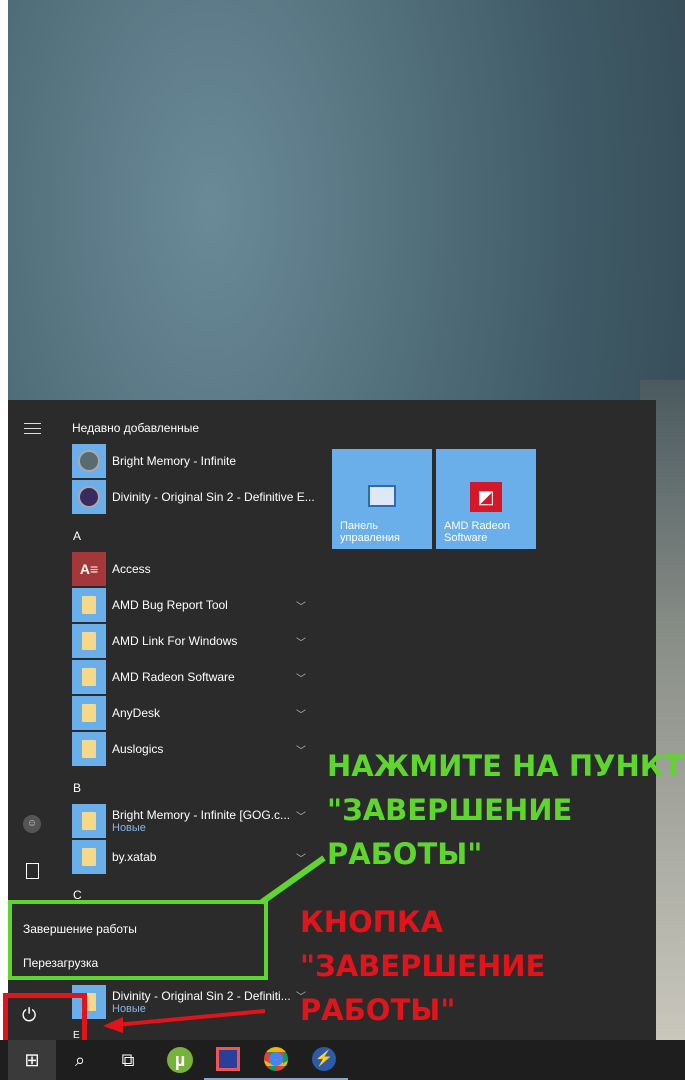 This screenshot has height=1080, width=685. Describe the element at coordinates (77, 536) in the screenshot. I see `letter-header-a: A` at that location.